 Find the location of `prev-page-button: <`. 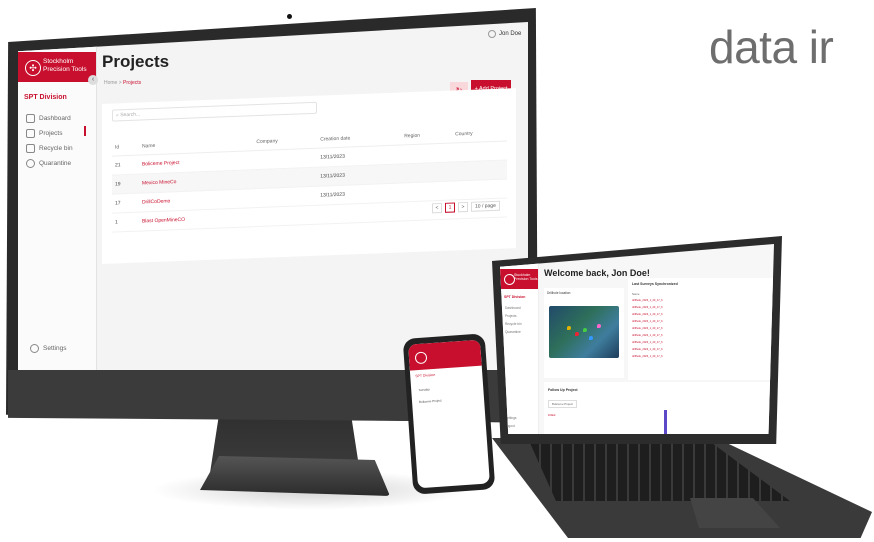

prev-page-button: < is located at coordinates (437, 208).